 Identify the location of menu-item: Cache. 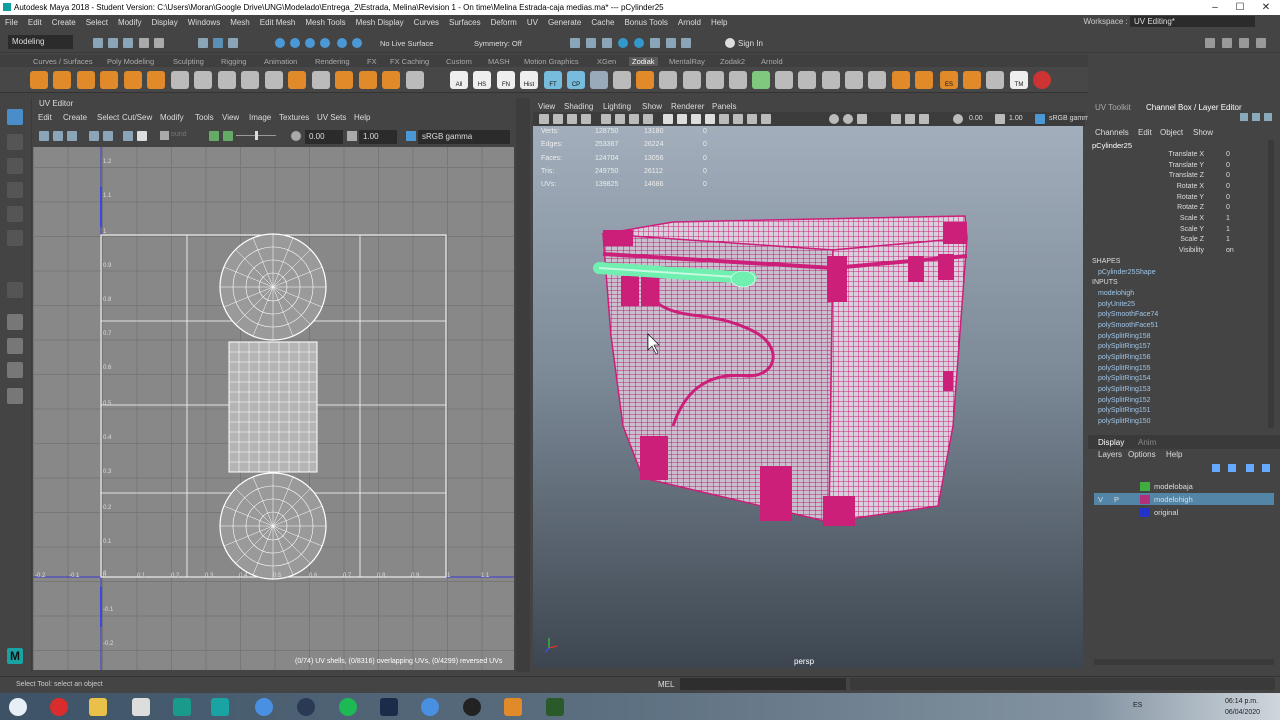
(602, 22).